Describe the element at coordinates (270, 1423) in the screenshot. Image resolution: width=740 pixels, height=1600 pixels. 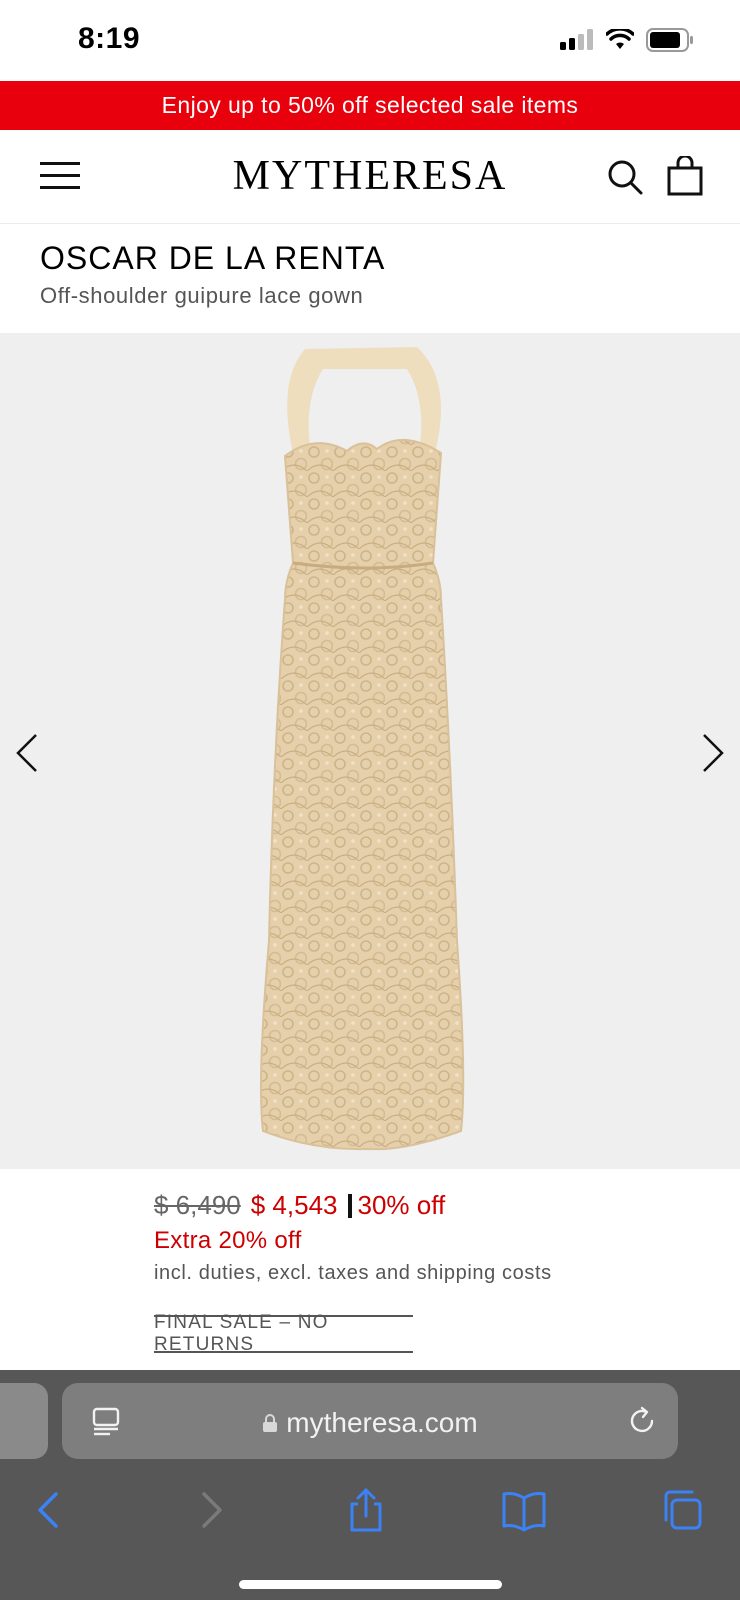
I see `lock-icon` at that location.